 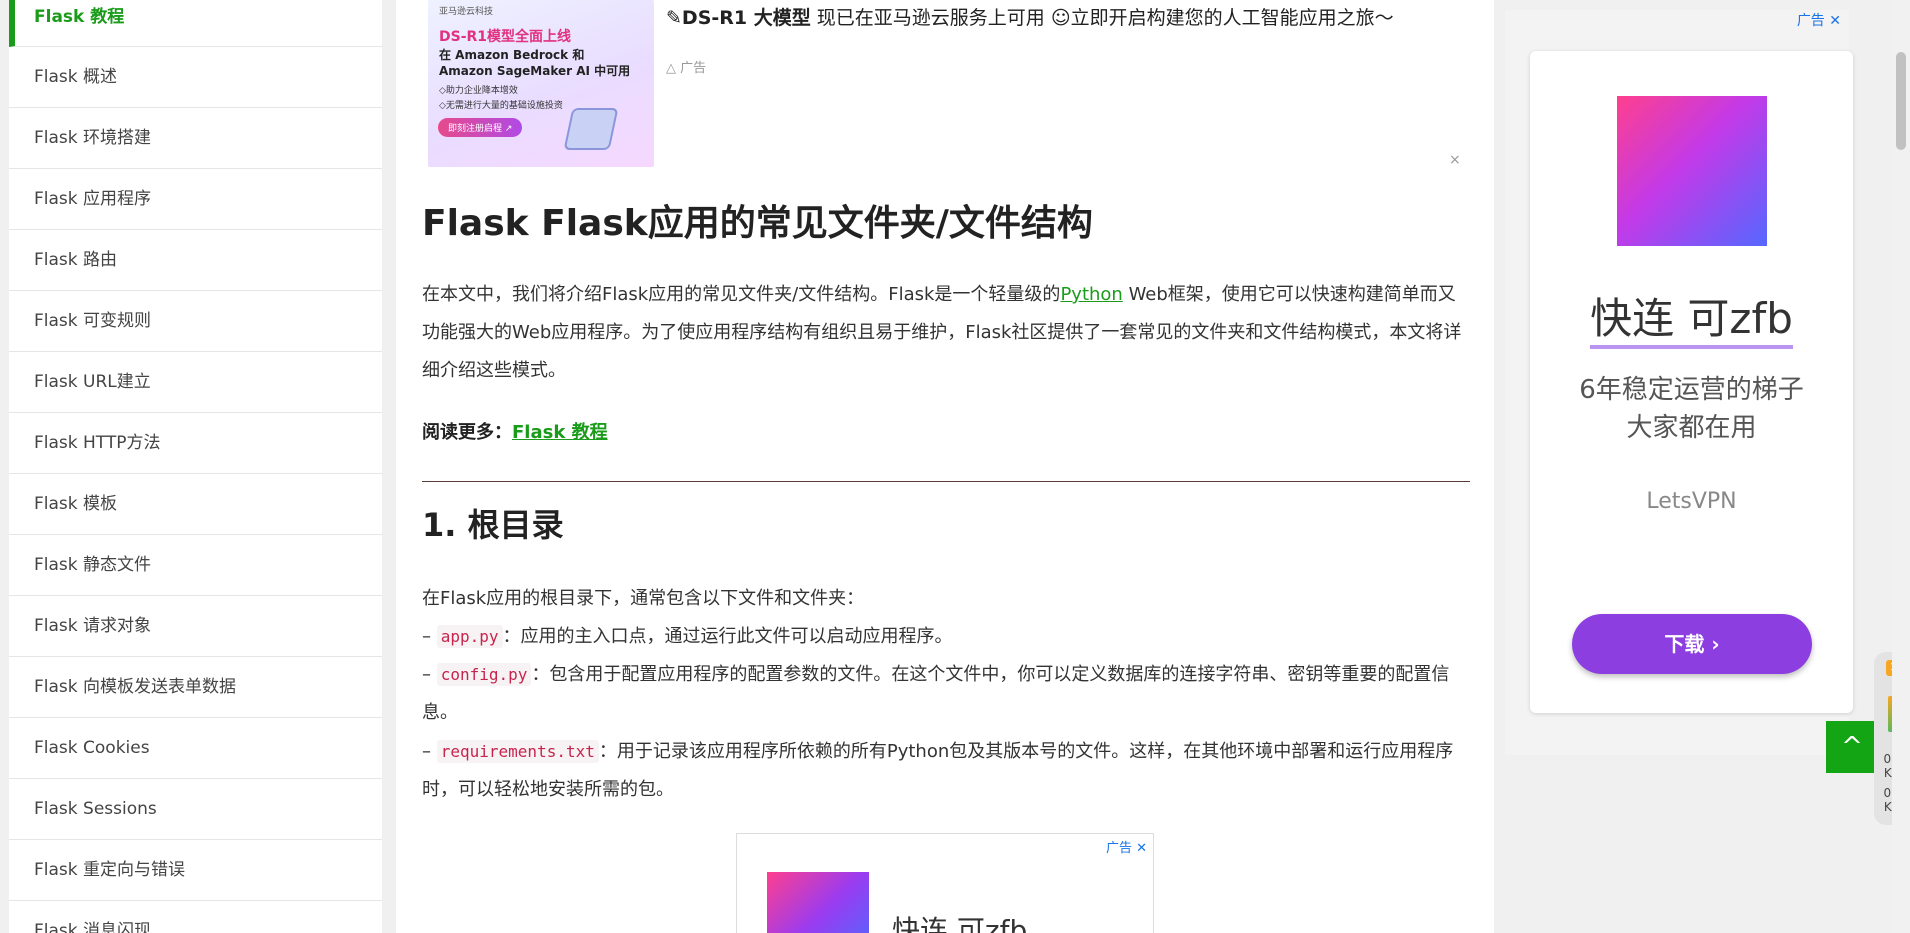 I want to click on download-button: 下载 ›, so click(x=1692, y=644).